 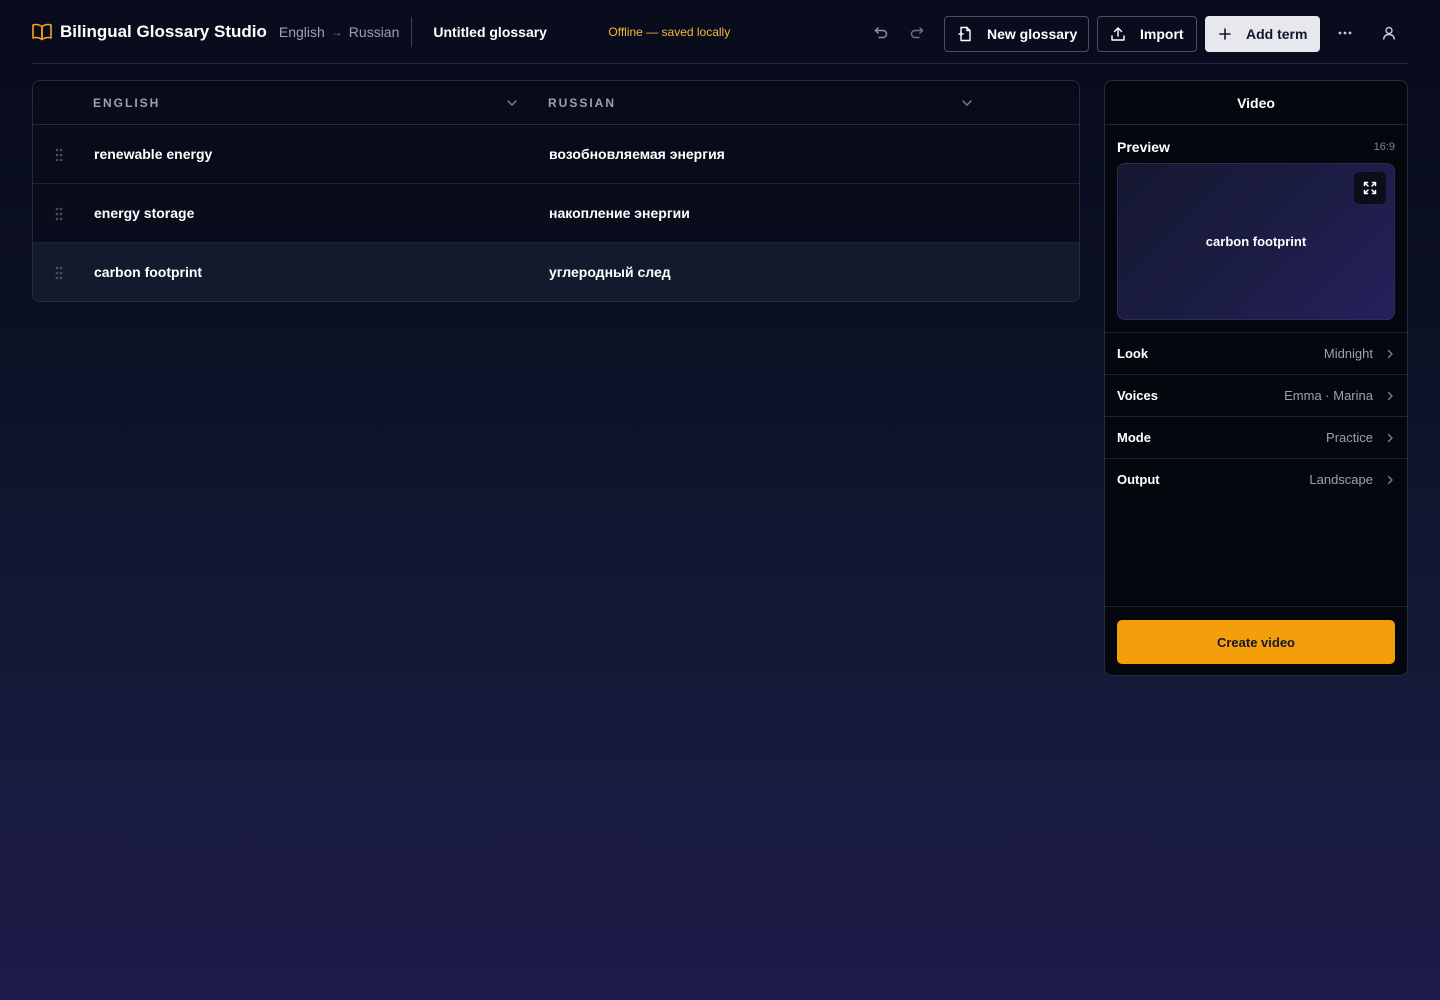 What do you see at coordinates (1134, 437) in the screenshot?
I see `setting-label: Mode` at bounding box center [1134, 437].